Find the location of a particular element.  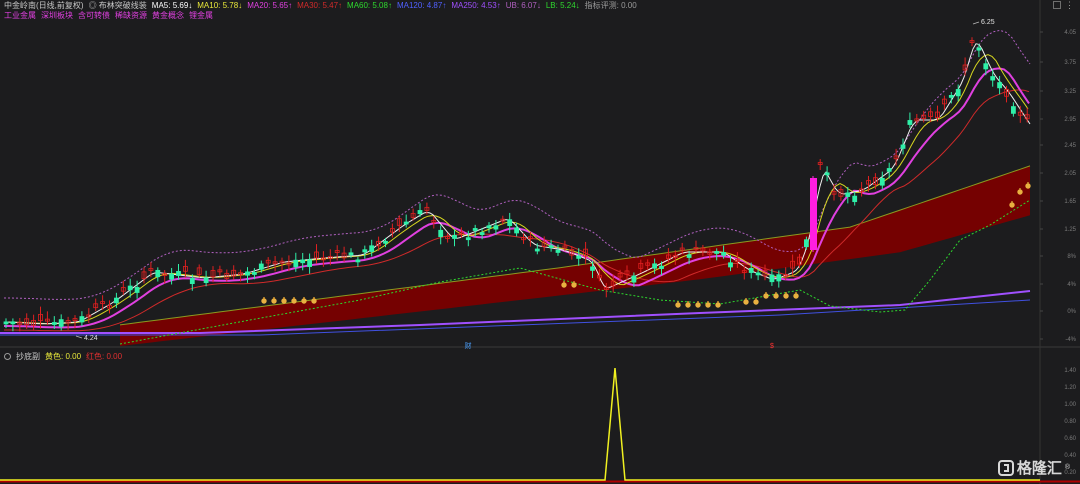

header-item-1: ◎ 布林突破线装 is located at coordinates (117, 5).